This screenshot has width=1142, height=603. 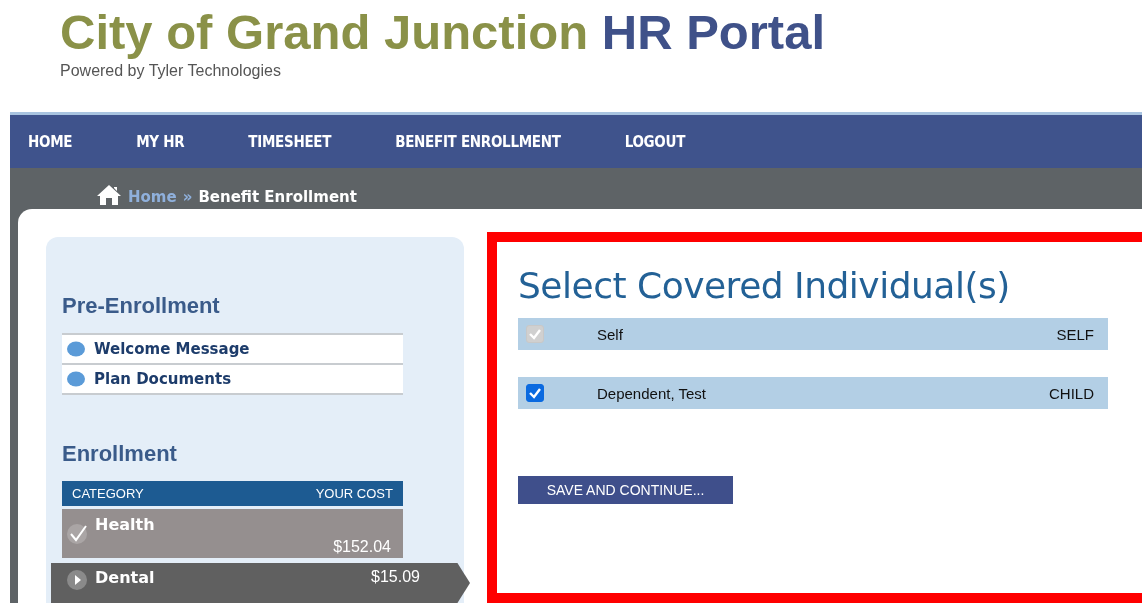 I want to click on nav-link: TIMESHEET, so click(x=290, y=141).